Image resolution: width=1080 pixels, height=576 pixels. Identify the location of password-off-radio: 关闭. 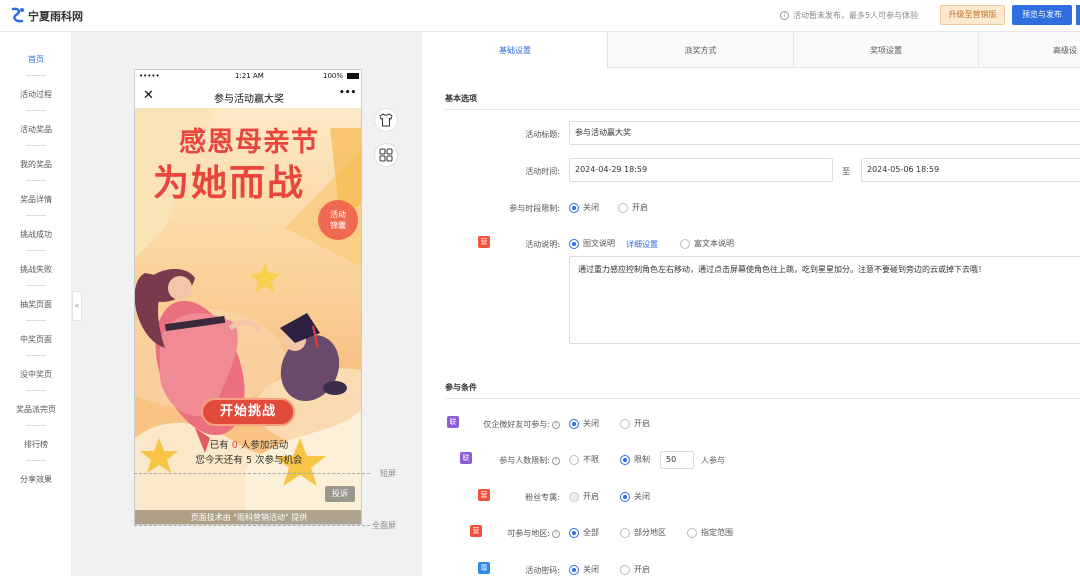
(584, 569).